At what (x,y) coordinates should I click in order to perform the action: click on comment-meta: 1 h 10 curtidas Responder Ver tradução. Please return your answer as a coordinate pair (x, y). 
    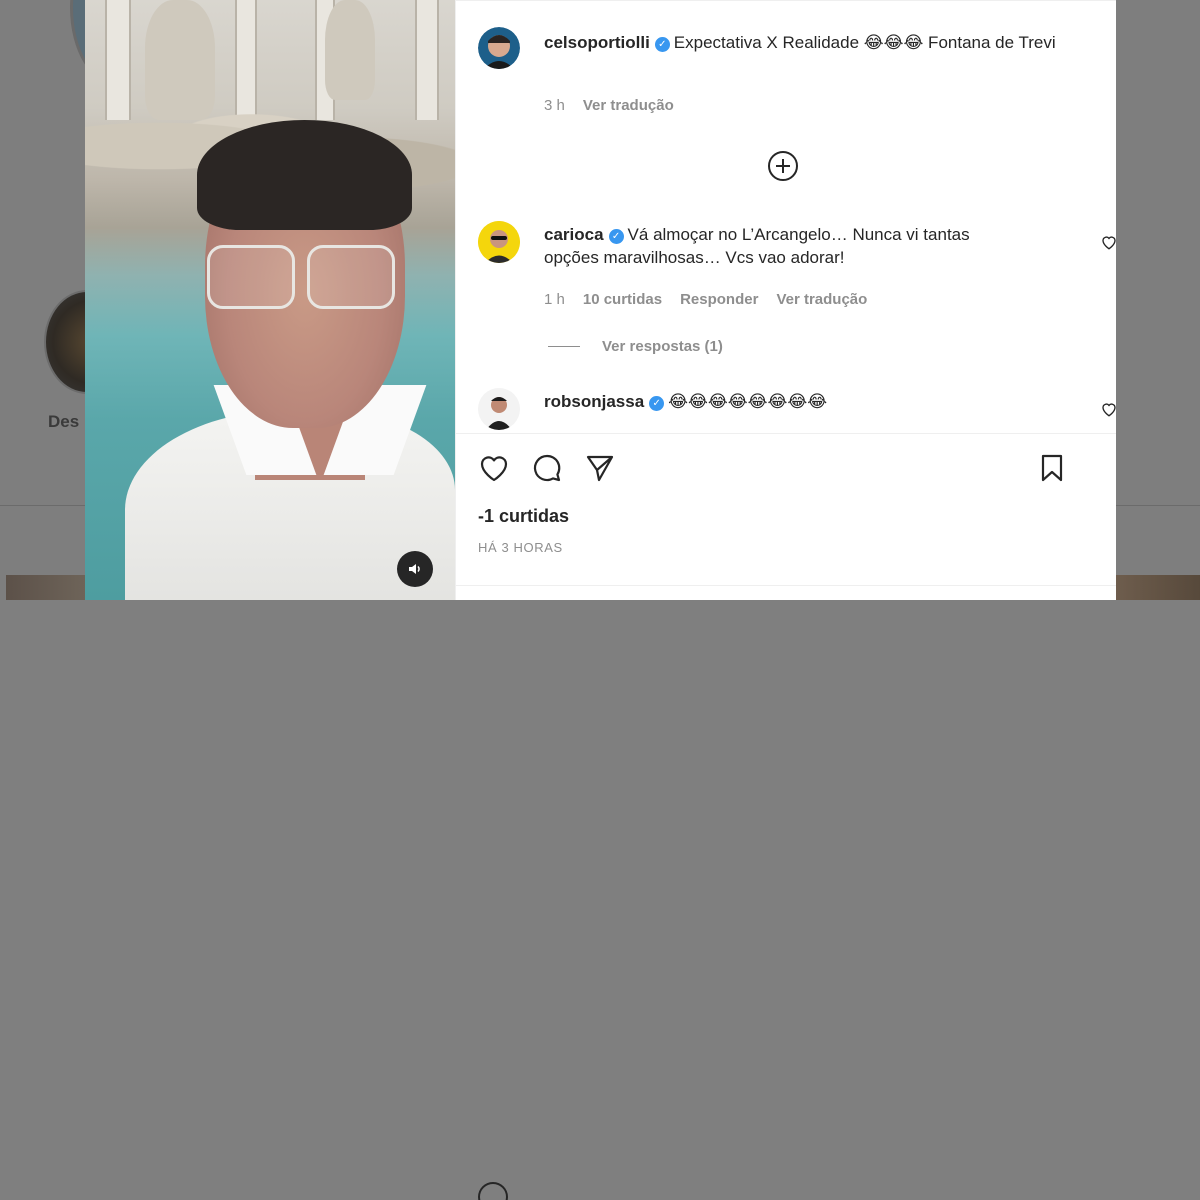
    Looking at the image, I should click on (705, 299).